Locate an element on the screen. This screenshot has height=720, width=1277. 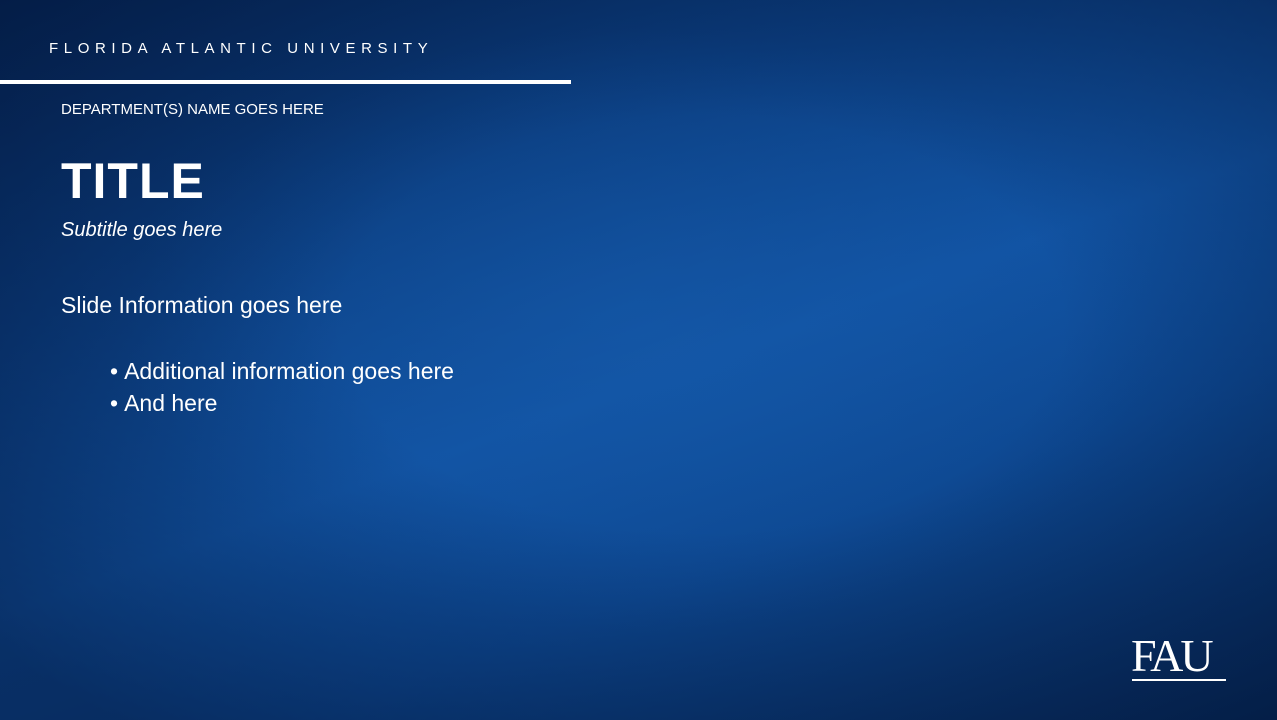
bullet-item: • Additional information goes here is located at coordinates (282, 371).